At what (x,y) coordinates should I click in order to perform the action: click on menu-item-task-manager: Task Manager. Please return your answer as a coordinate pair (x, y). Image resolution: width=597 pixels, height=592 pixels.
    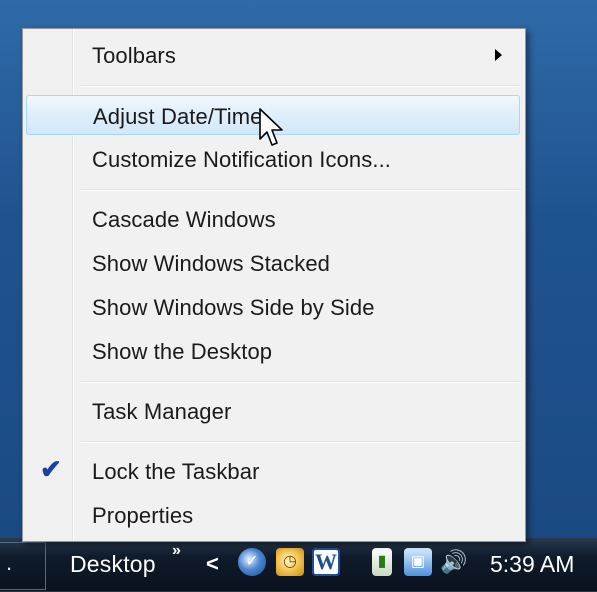
    Looking at the image, I should click on (273, 411).